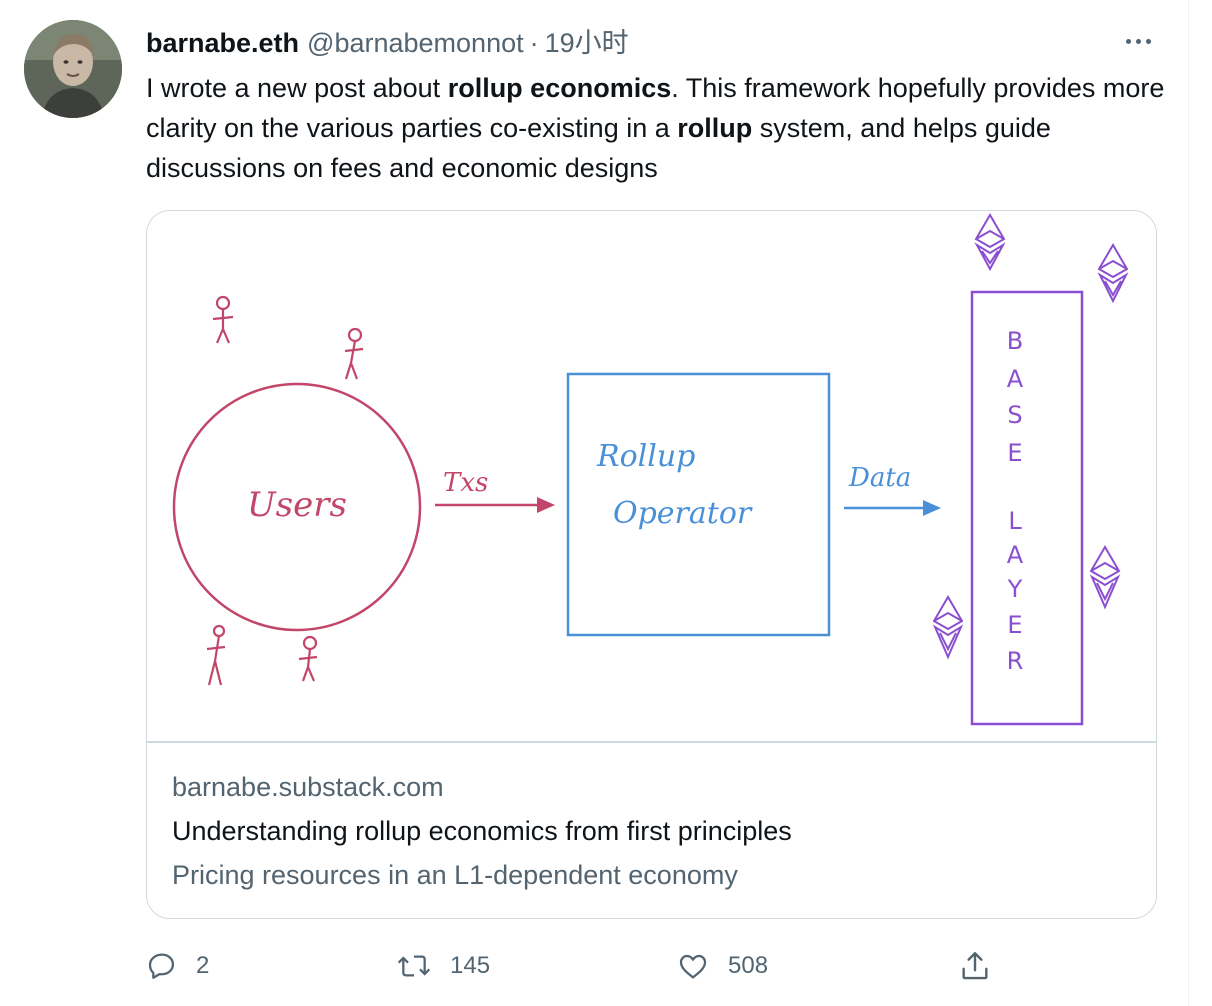 The height and width of the screenshot is (1006, 1212). What do you see at coordinates (693, 966) in the screenshot?
I see `like-icon` at bounding box center [693, 966].